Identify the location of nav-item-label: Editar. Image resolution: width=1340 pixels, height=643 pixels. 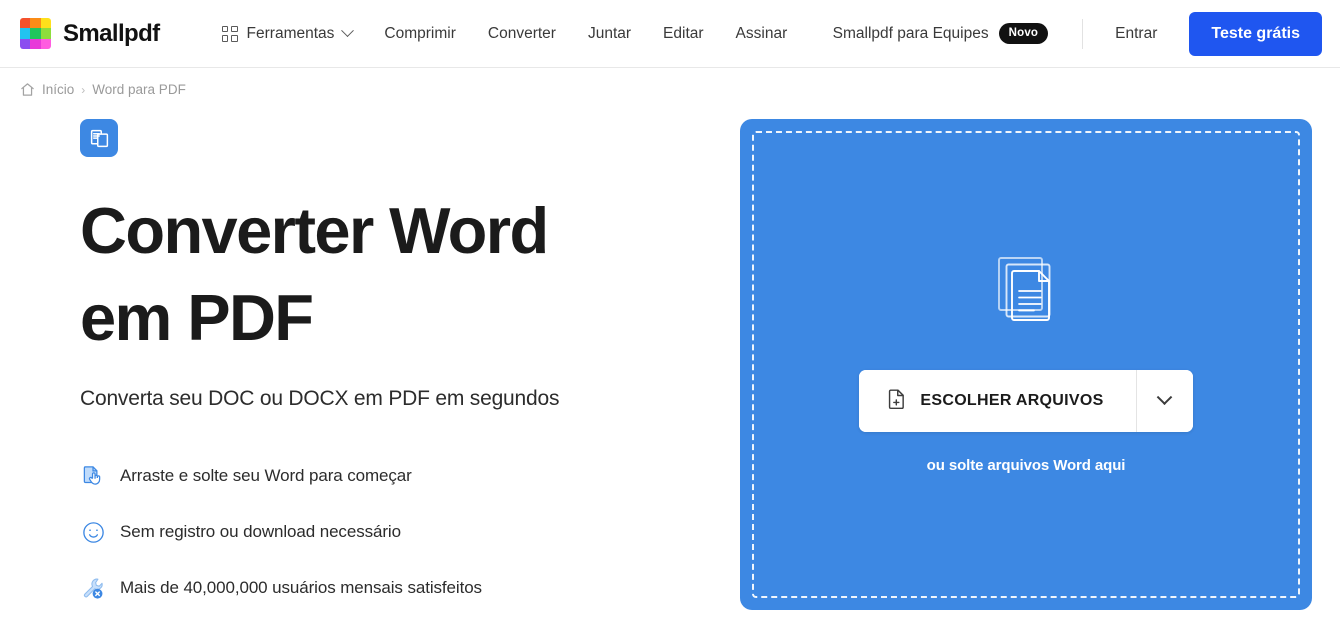
(683, 33).